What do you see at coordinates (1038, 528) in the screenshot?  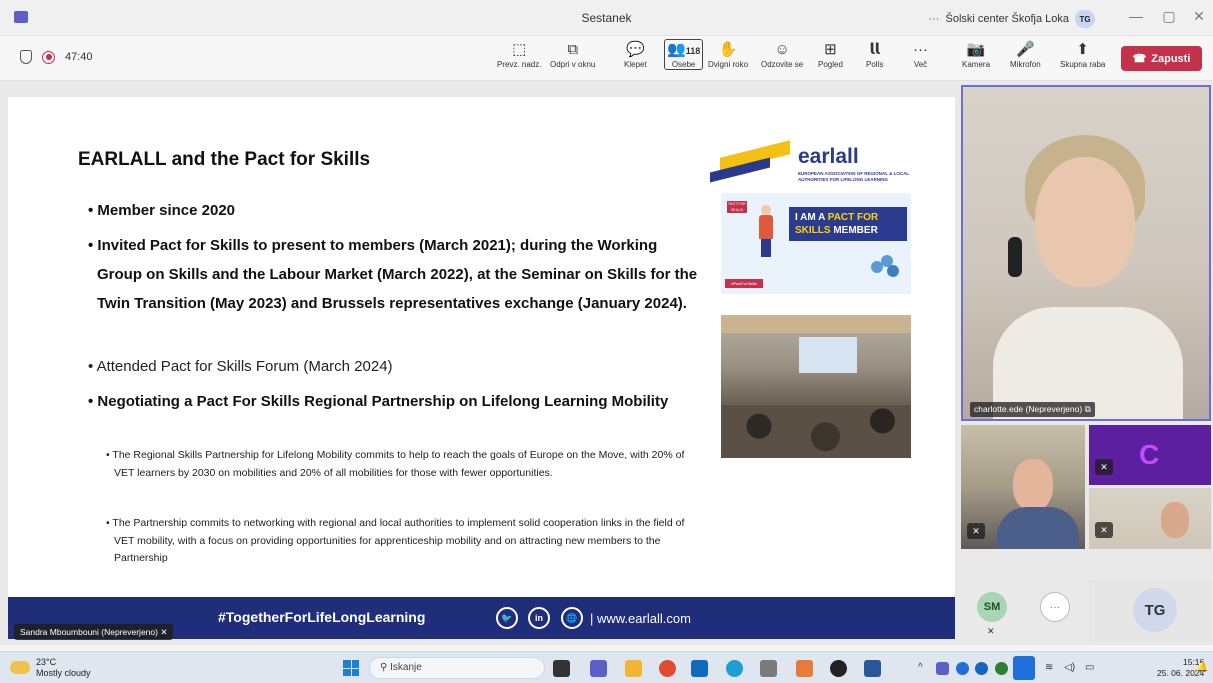 I see `participant-shirt` at bounding box center [1038, 528].